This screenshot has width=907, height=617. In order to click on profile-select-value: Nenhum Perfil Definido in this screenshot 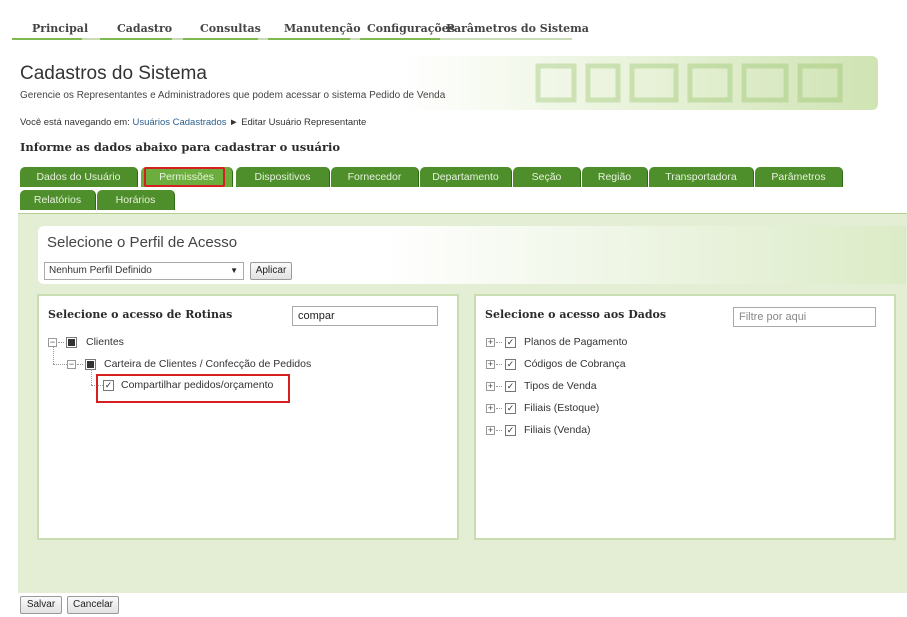, I will do `click(100, 270)`.